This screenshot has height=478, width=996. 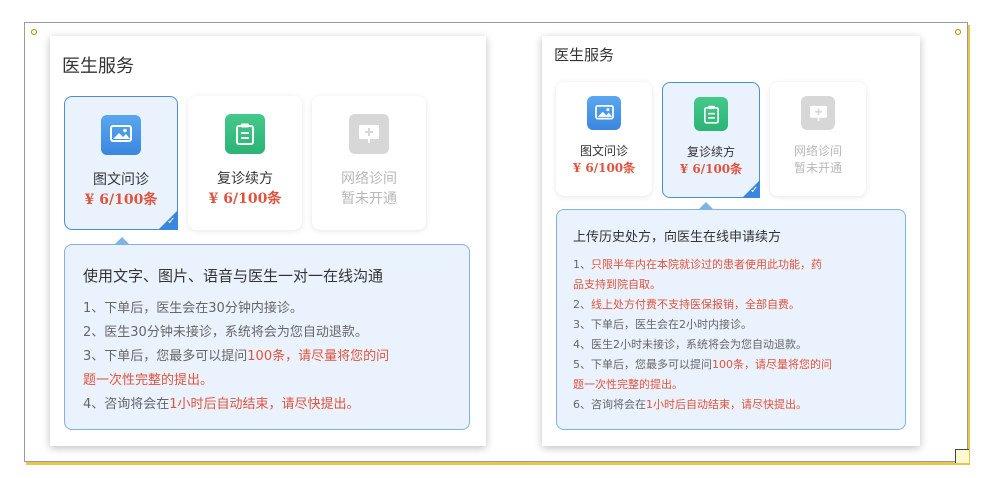 What do you see at coordinates (221, 404) in the screenshot?
I see `description-line: 4、咨询将会在1小时后自动结束，请尽快提出。` at bounding box center [221, 404].